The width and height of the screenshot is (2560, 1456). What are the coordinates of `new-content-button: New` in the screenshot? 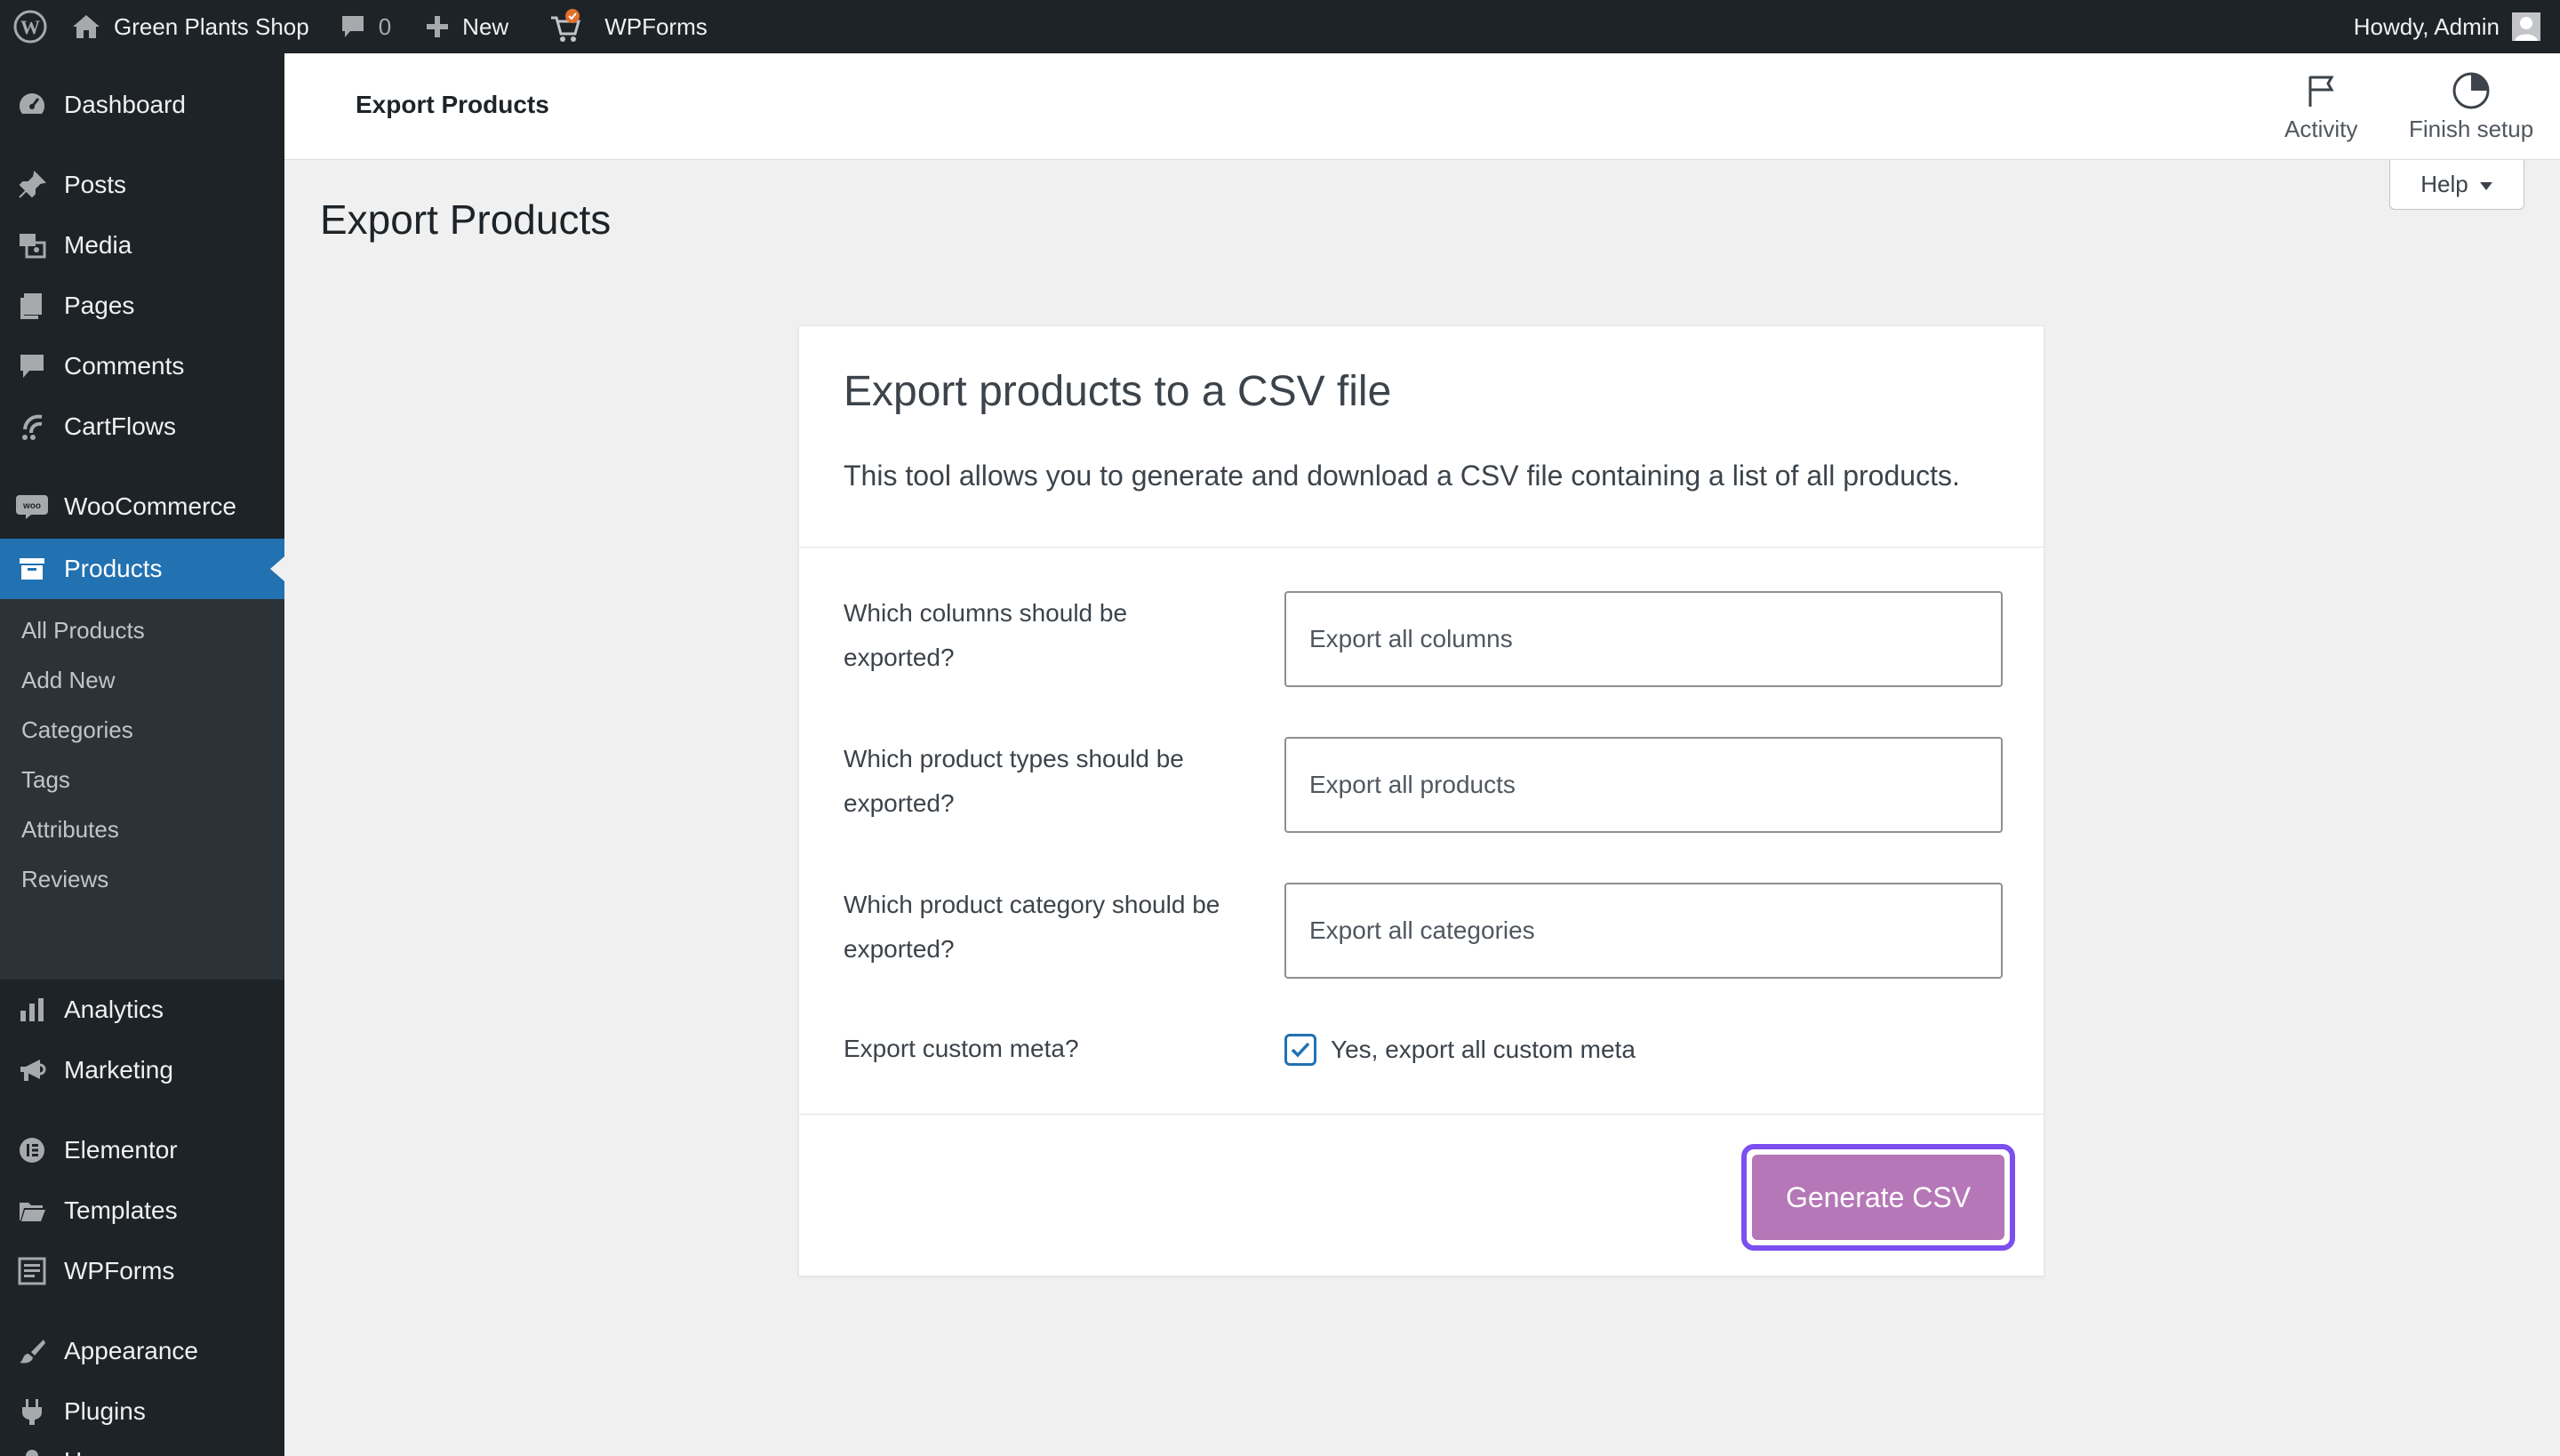 It's located at (466, 26).